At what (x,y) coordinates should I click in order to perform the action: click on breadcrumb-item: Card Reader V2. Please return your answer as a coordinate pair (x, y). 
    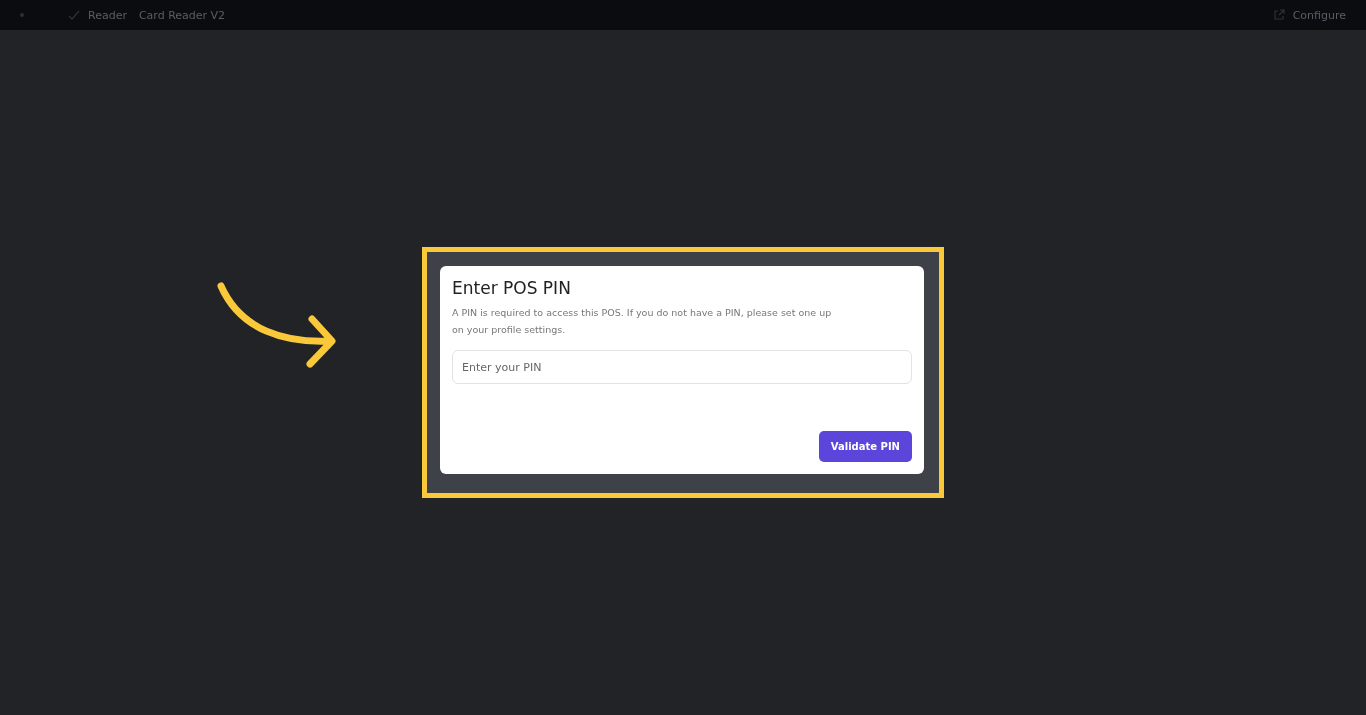
    Looking at the image, I should click on (182, 15).